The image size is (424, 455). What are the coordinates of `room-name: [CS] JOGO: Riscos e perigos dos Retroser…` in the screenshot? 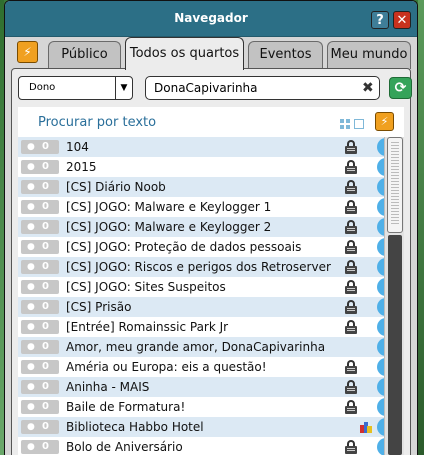 It's located at (198, 267).